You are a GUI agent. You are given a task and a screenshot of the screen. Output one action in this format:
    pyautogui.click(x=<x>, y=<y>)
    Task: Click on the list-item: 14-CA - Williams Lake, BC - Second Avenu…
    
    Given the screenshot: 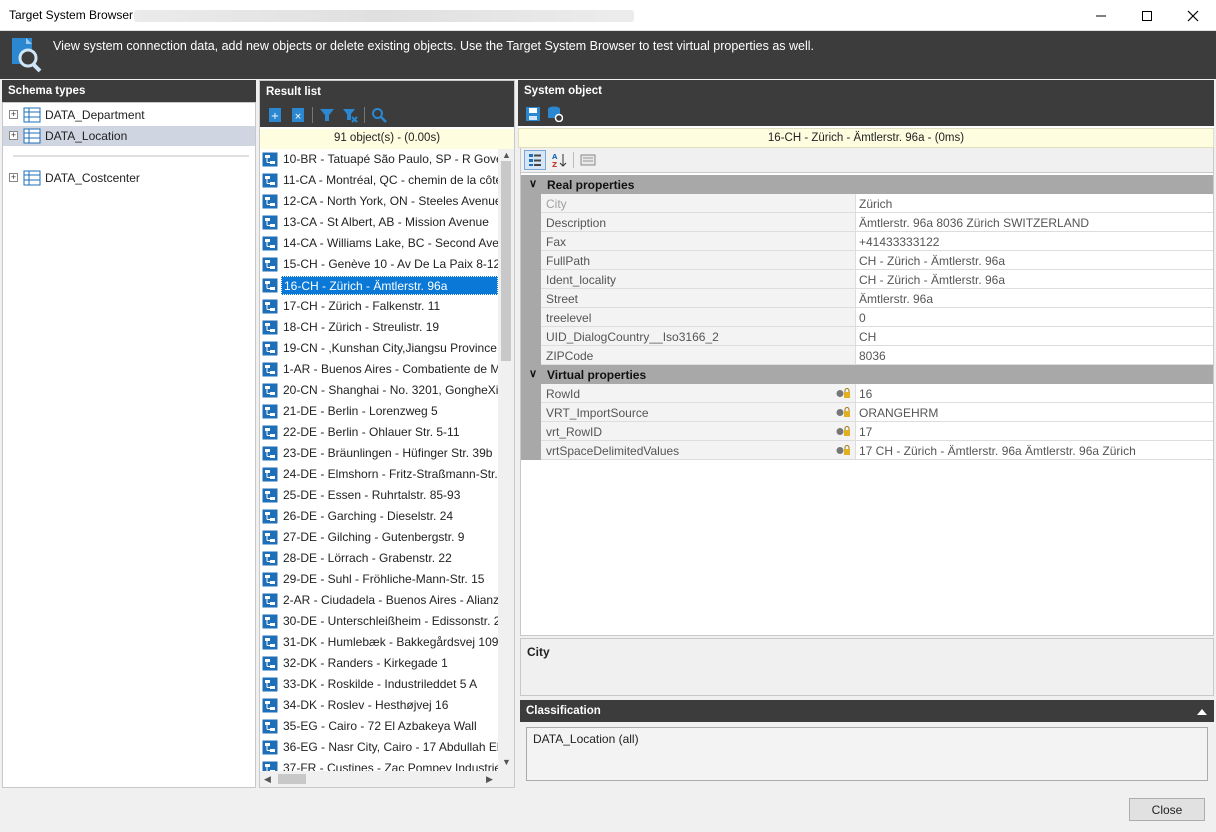 What is the action you would take?
    pyautogui.click(x=379, y=243)
    